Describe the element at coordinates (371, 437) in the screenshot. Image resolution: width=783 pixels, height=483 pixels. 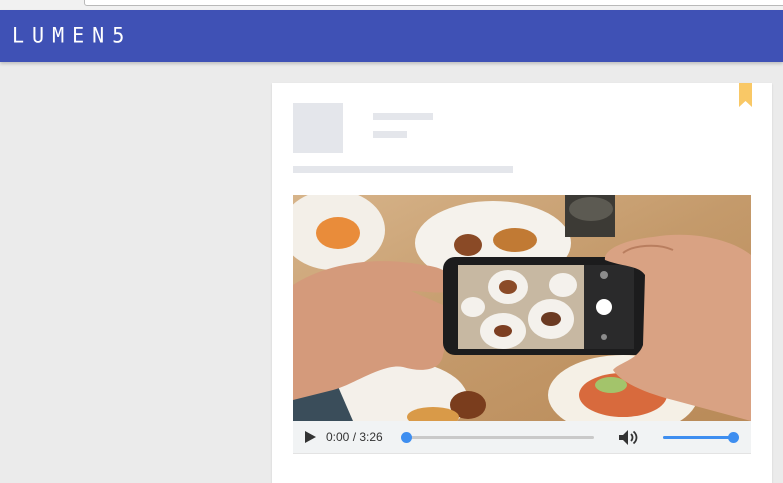
I see `duration: 3:26` at that location.